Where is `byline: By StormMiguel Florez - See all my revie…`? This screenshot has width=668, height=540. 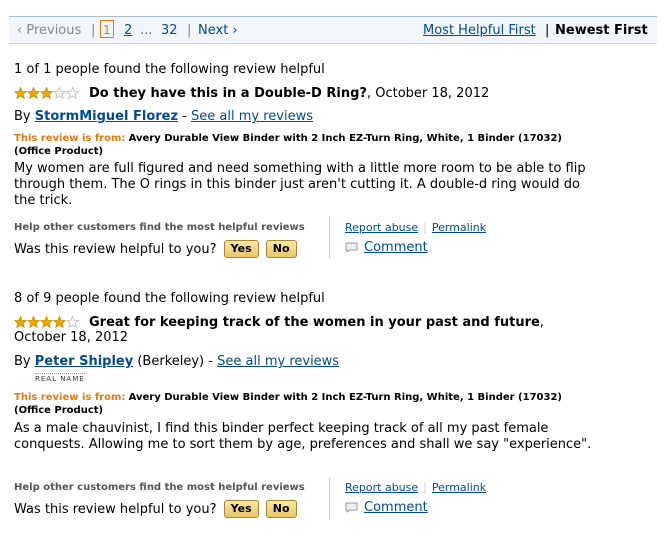
byline: By StormMiguel Florez - See all my revie… is located at coordinates (163, 116).